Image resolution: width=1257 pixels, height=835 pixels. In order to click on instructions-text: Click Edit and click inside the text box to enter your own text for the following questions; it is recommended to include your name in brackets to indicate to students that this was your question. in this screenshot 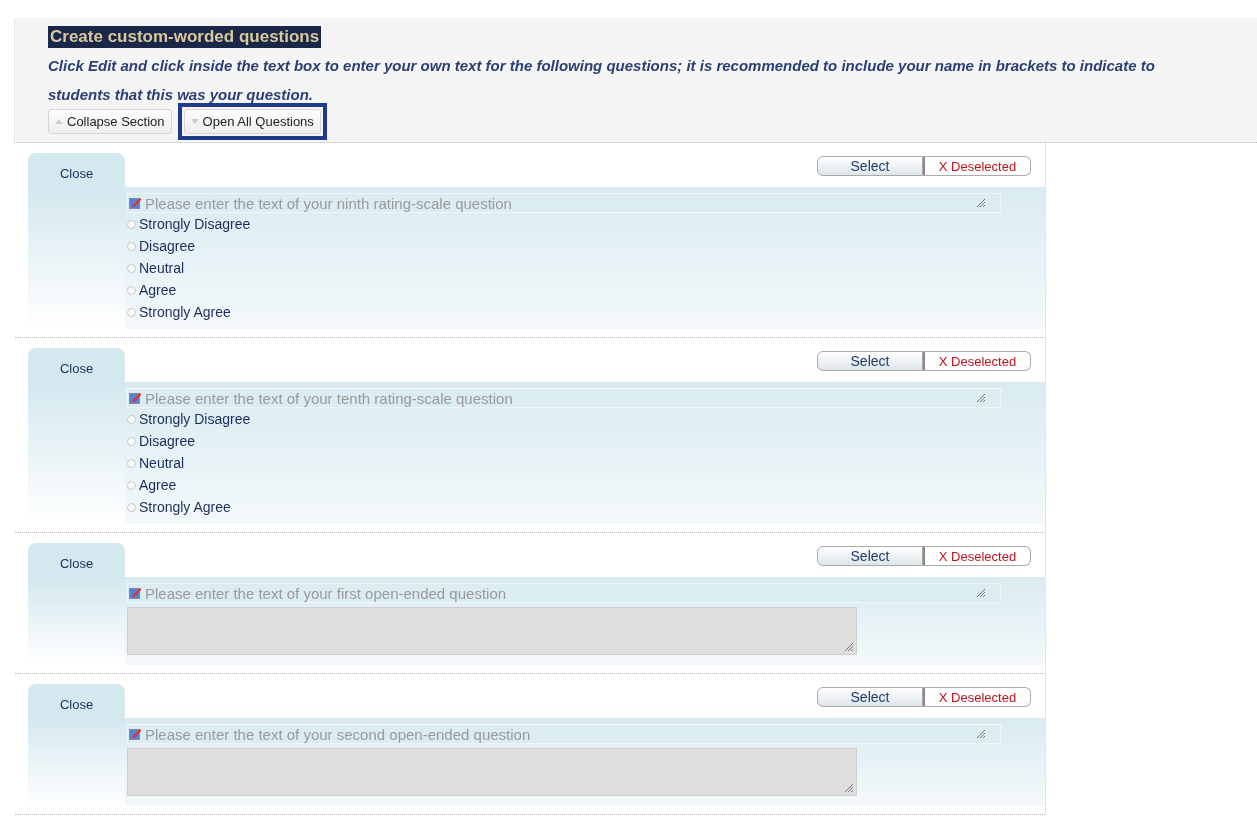, I will do `click(602, 80)`.